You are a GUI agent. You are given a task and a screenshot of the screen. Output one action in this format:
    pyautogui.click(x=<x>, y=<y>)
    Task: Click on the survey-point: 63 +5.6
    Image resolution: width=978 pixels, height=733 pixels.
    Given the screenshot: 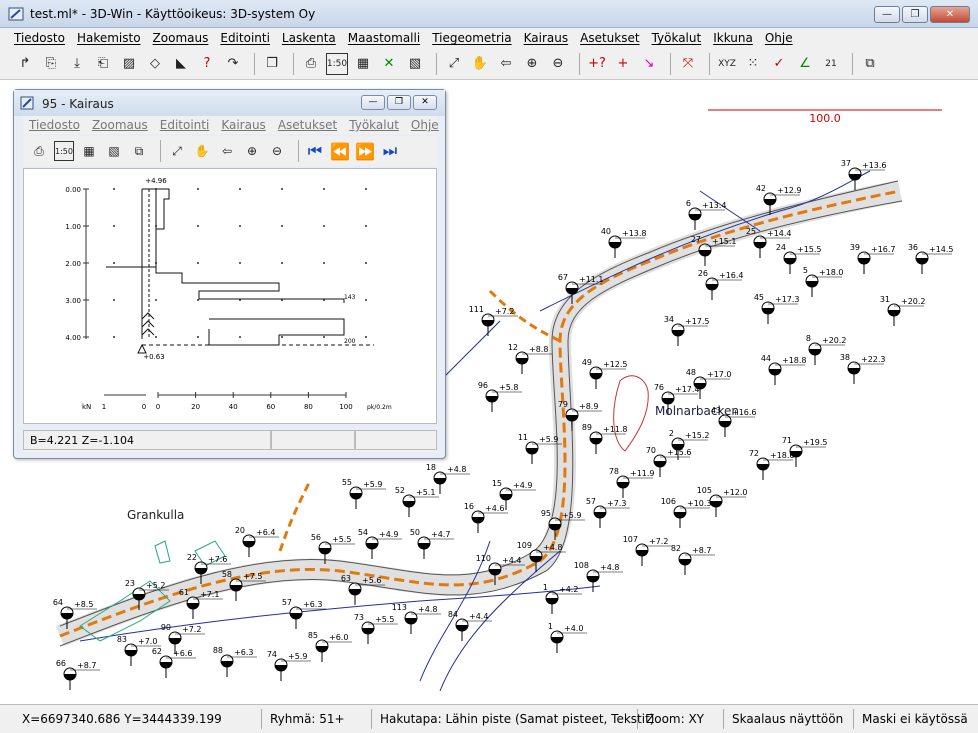 What is the action you would take?
    pyautogui.click(x=363, y=589)
    